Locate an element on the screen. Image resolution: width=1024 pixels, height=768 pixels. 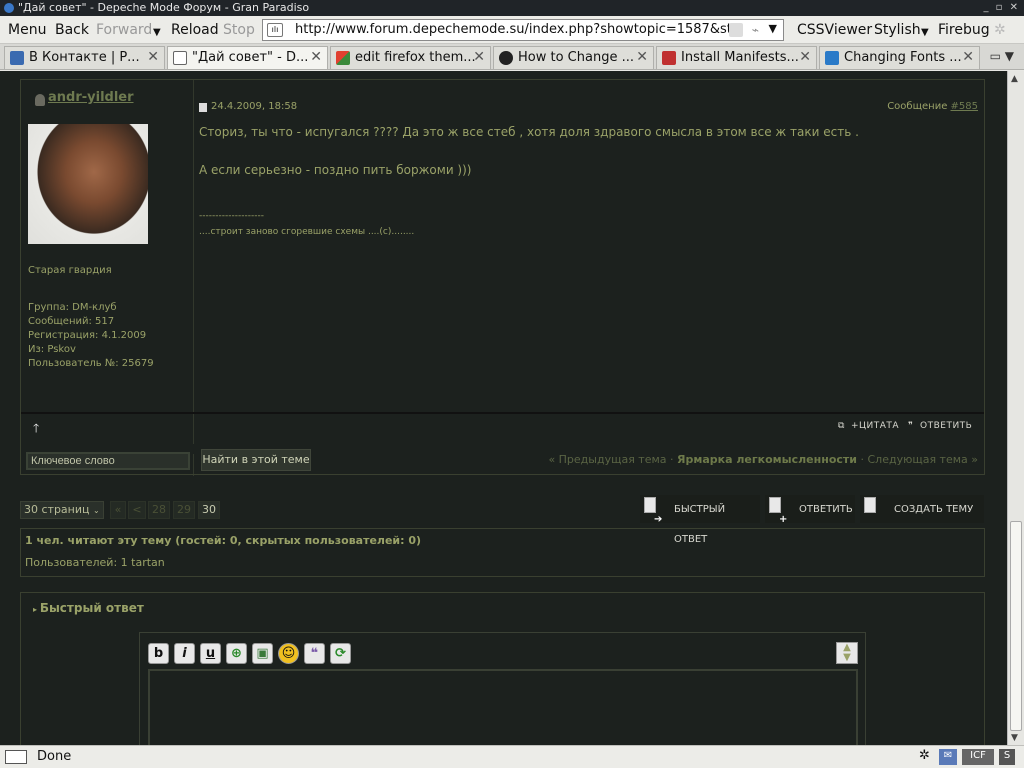
quote-button: +ЦИТАТА is located at coordinates (875, 426).